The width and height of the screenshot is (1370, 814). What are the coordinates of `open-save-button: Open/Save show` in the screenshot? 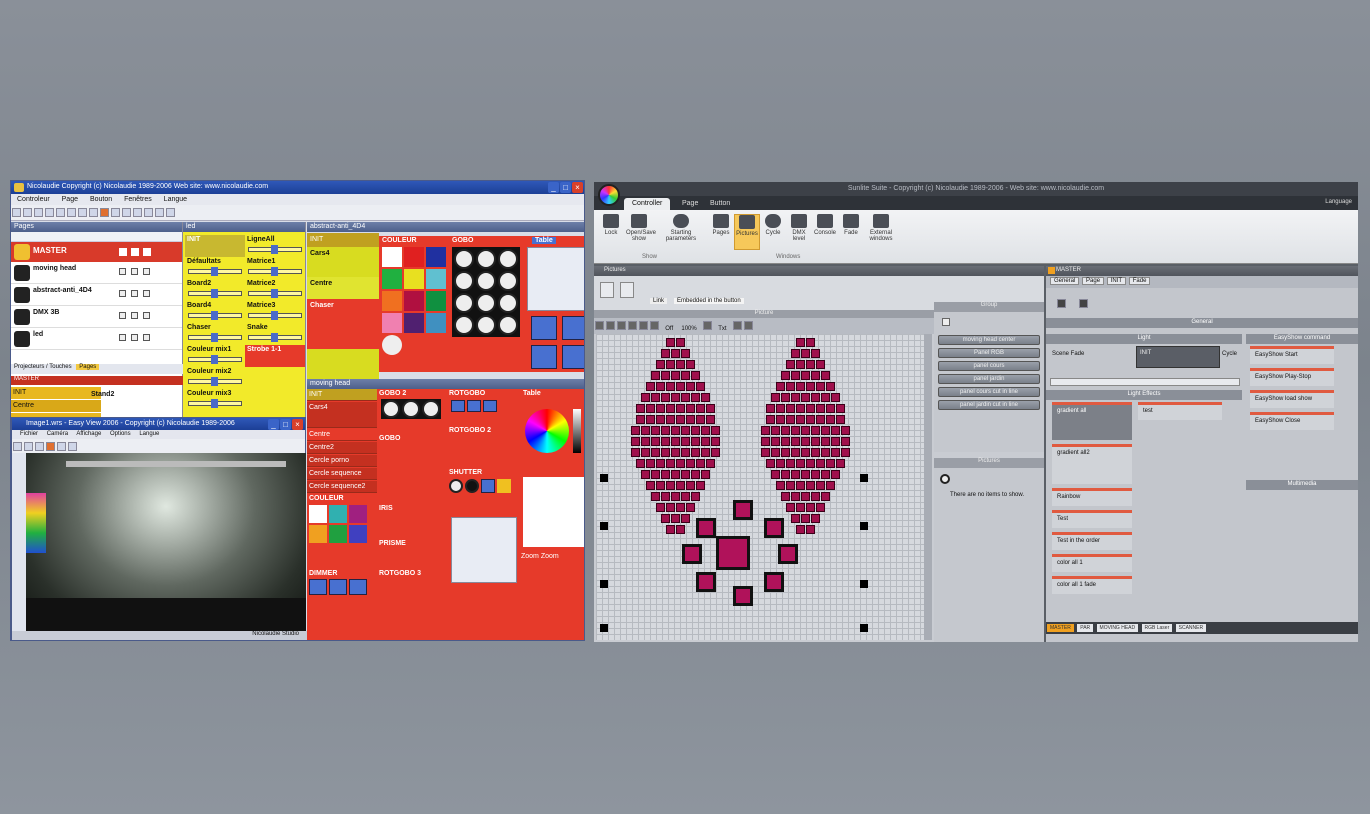 It's located at (641, 228).